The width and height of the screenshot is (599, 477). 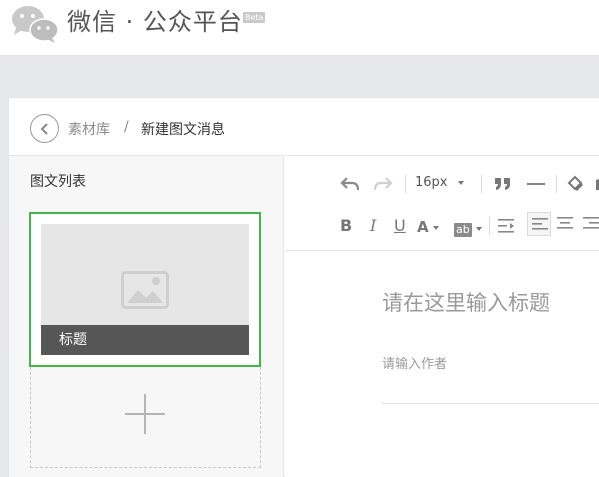 What do you see at coordinates (373, 226) in the screenshot?
I see `italic-button: I` at bounding box center [373, 226].